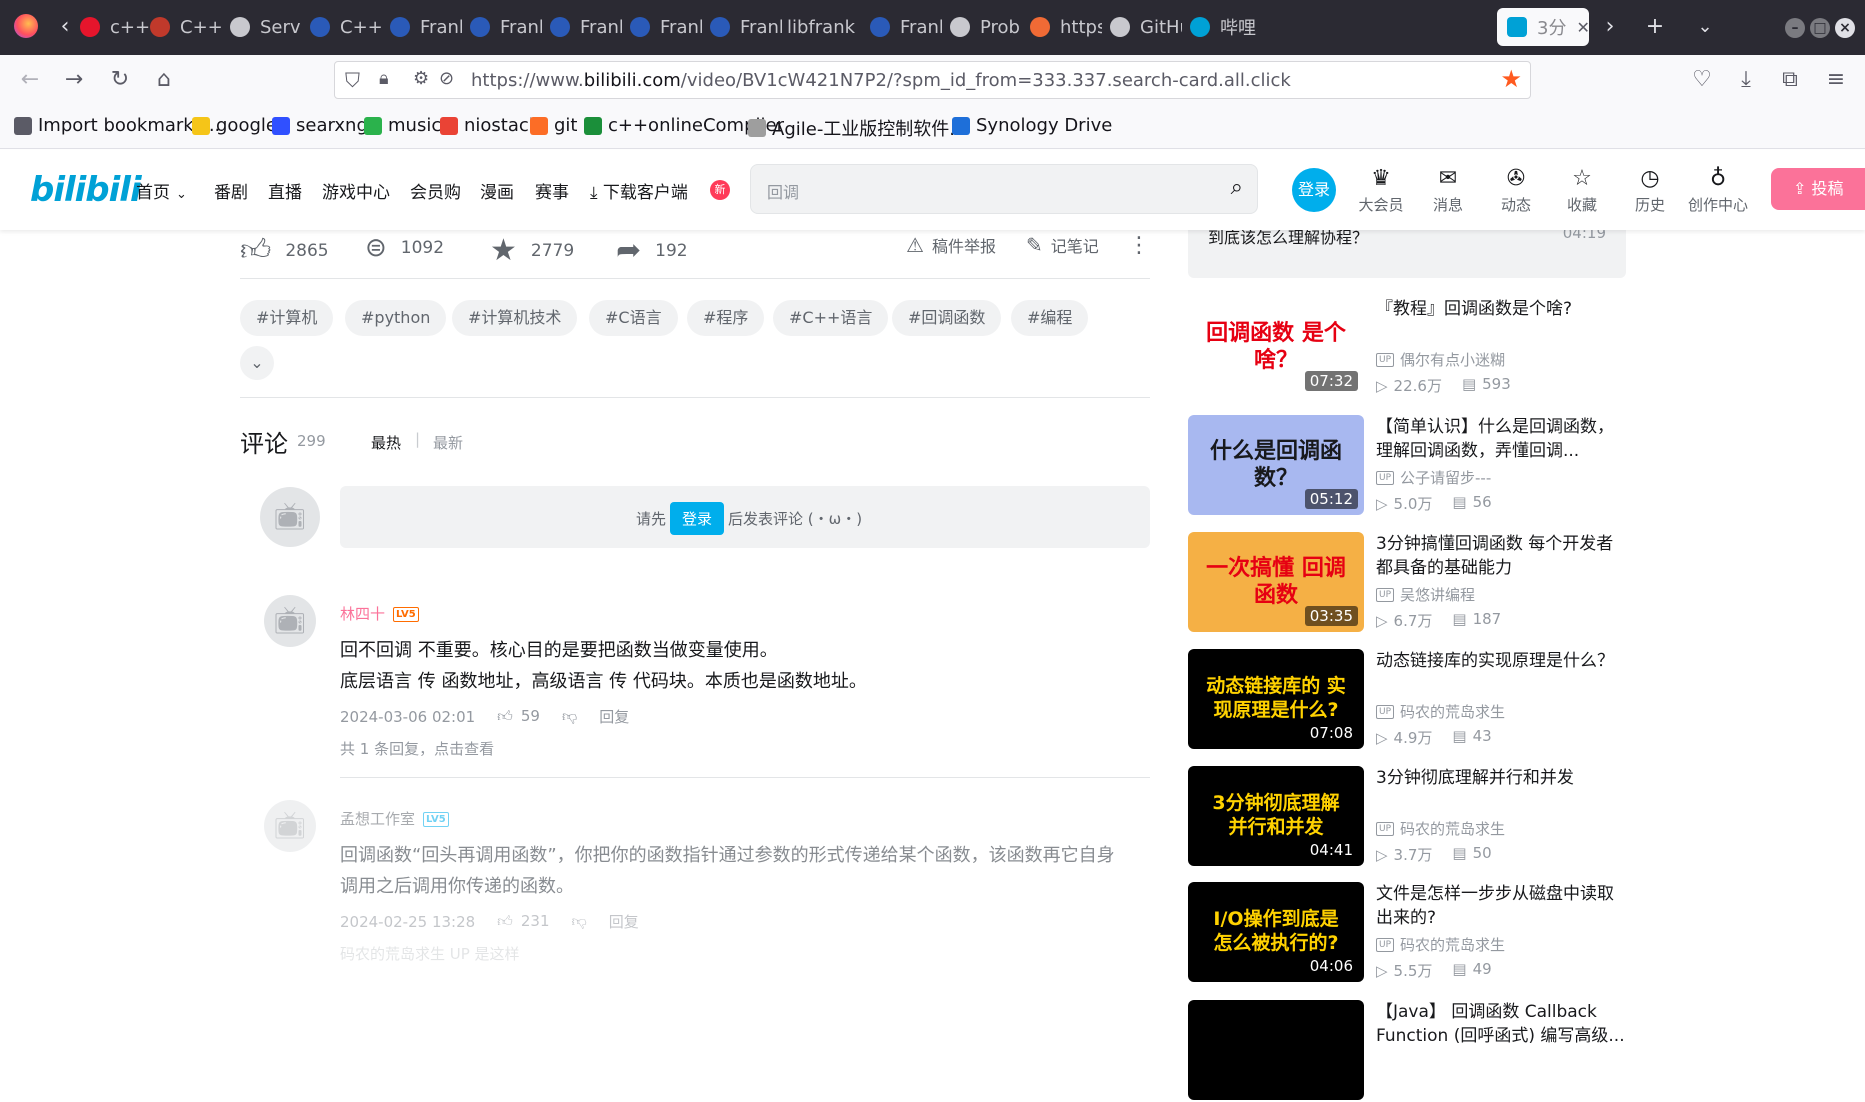 Image resolution: width=1865 pixels, height=1102 pixels. What do you see at coordinates (745, 517) in the screenshot?
I see `comment-input-box: 请先 登录 后发表评论 (・ω・)` at bounding box center [745, 517].